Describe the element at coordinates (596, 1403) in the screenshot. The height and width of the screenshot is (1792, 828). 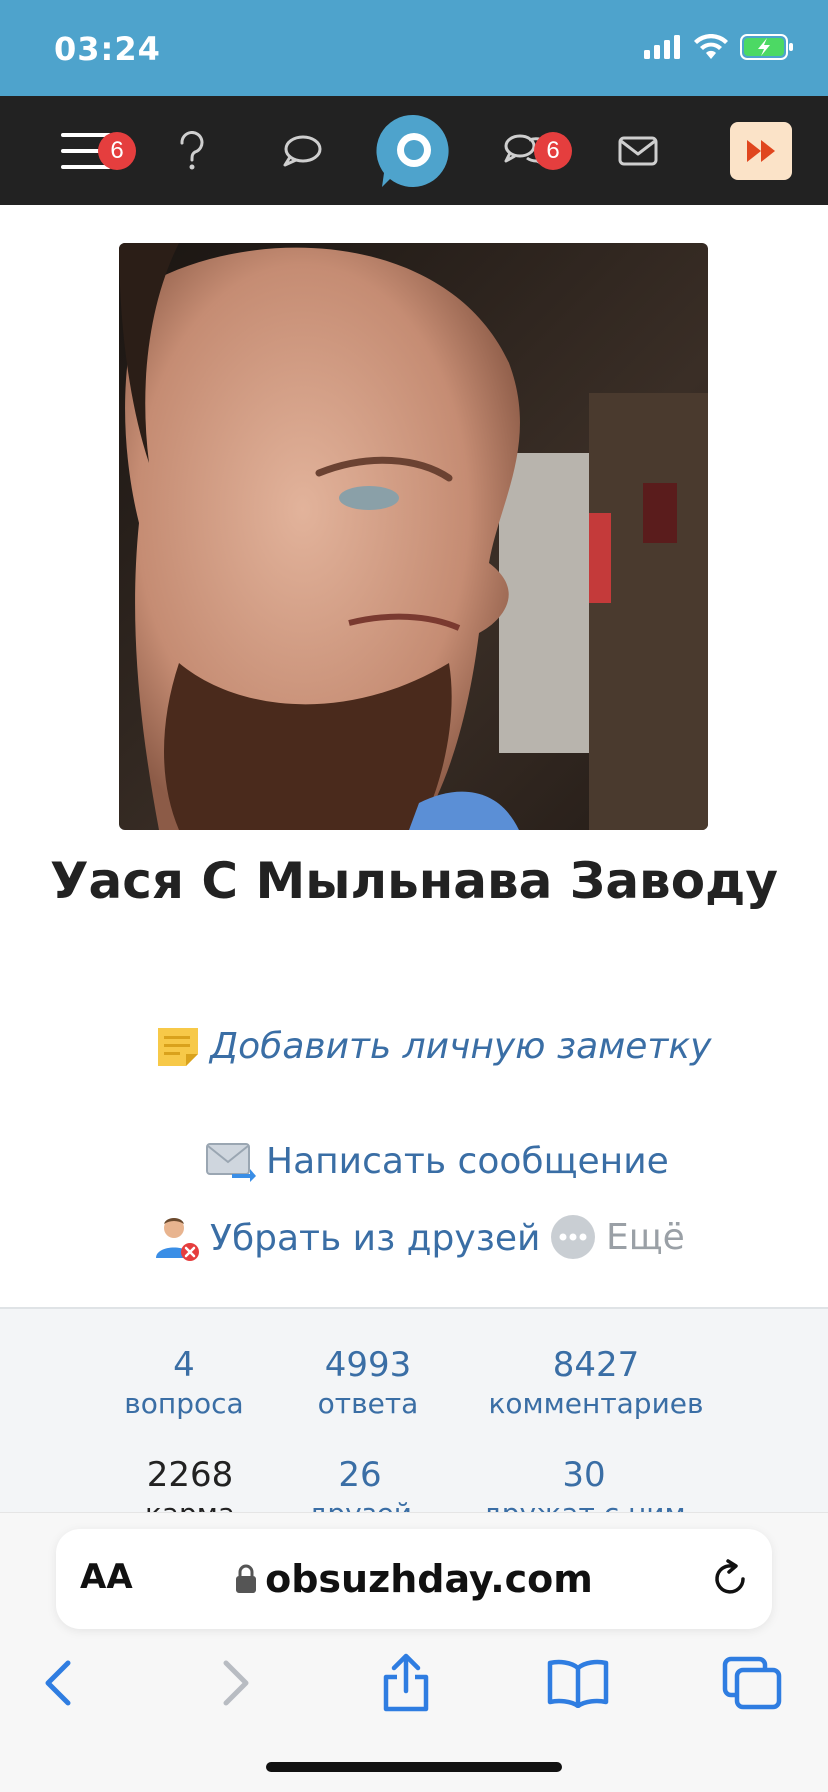
I see `stat-comments-label: комментариев` at that location.